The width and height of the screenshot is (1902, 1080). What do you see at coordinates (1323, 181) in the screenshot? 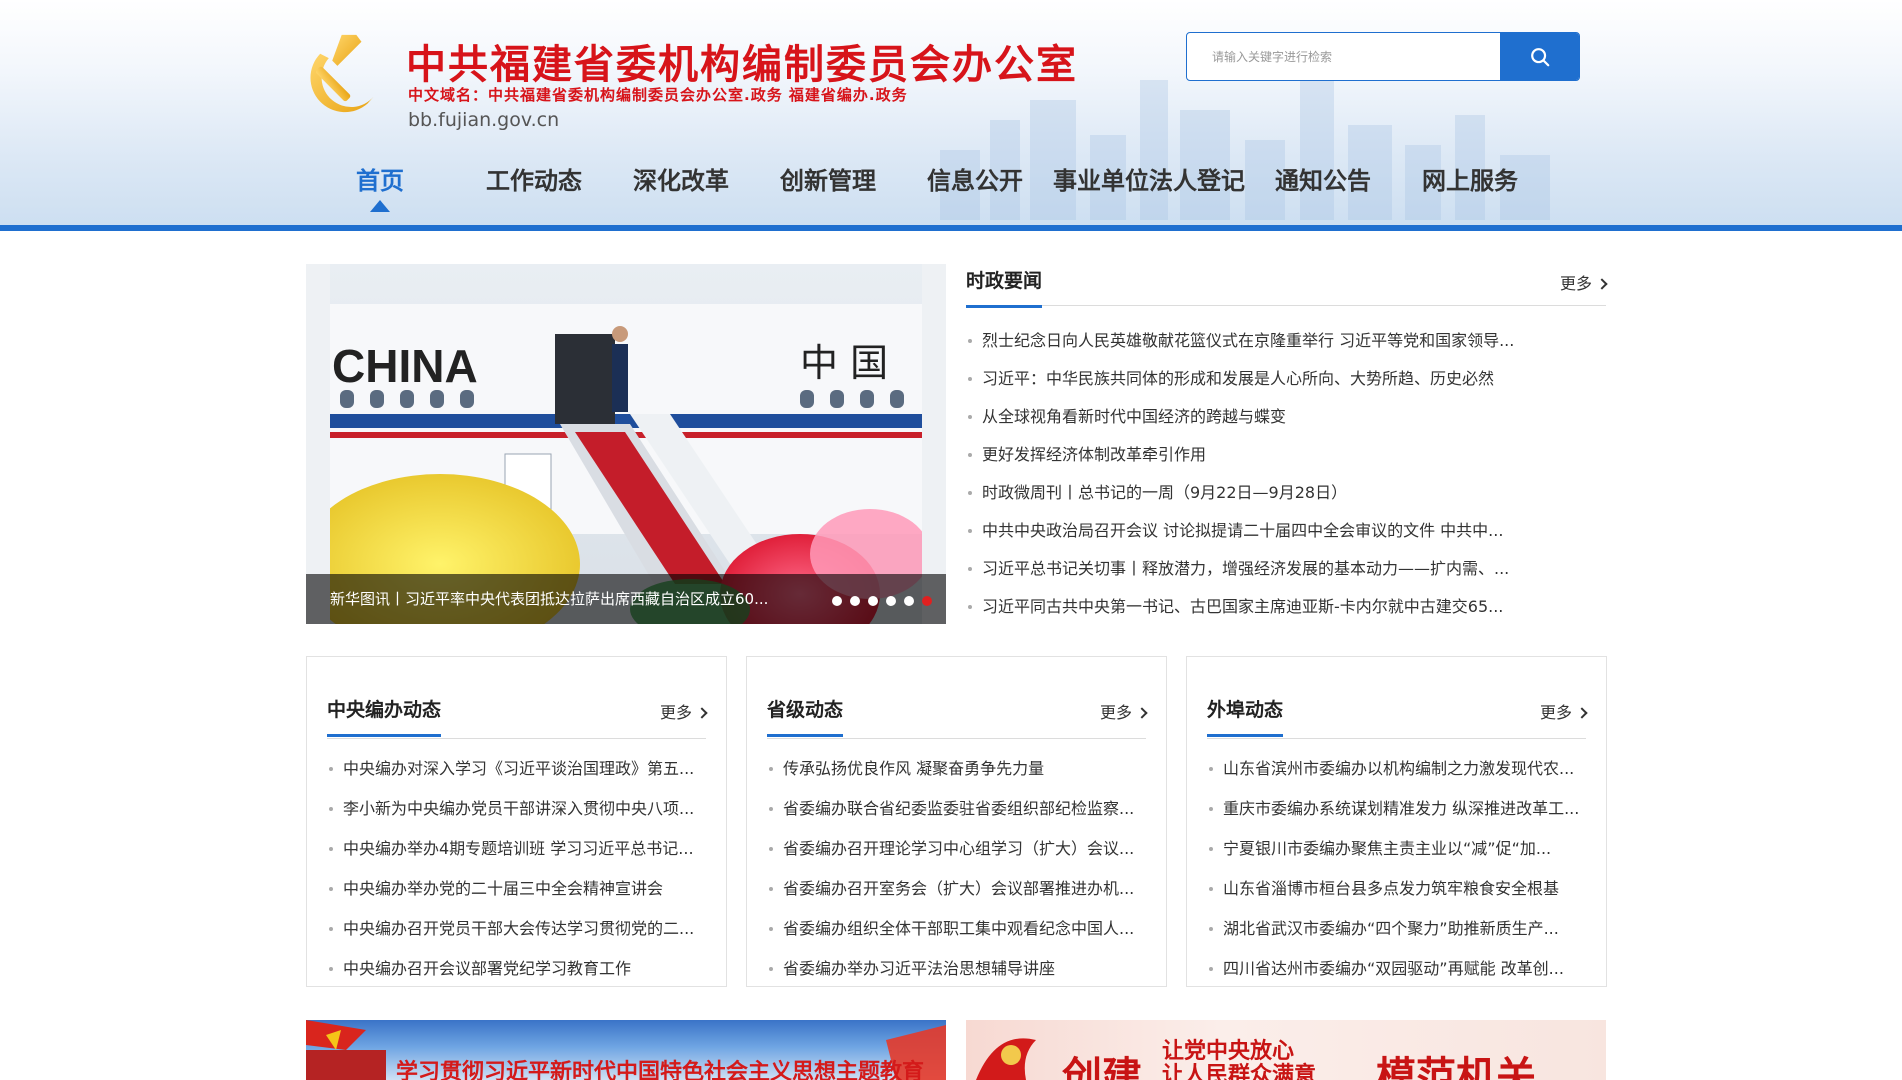
I see `nav-item-notices: 通知公告` at bounding box center [1323, 181].